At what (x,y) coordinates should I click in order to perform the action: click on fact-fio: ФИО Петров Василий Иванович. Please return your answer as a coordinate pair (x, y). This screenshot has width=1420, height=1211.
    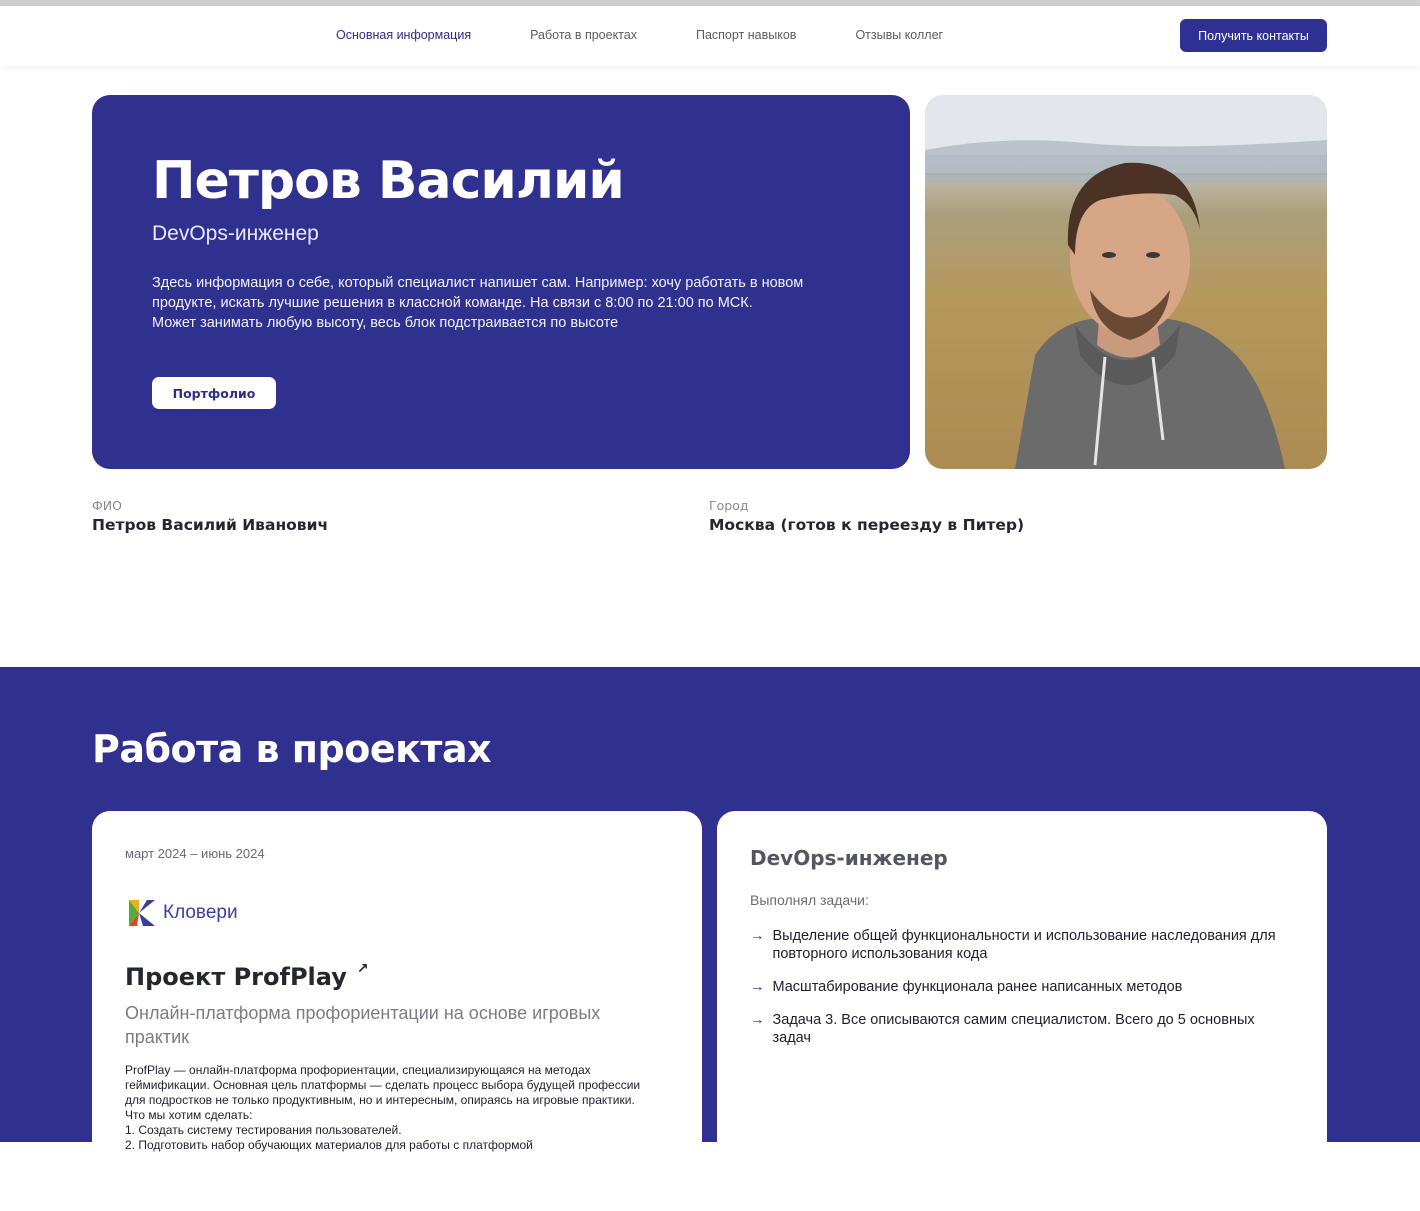
    Looking at the image, I should click on (210, 516).